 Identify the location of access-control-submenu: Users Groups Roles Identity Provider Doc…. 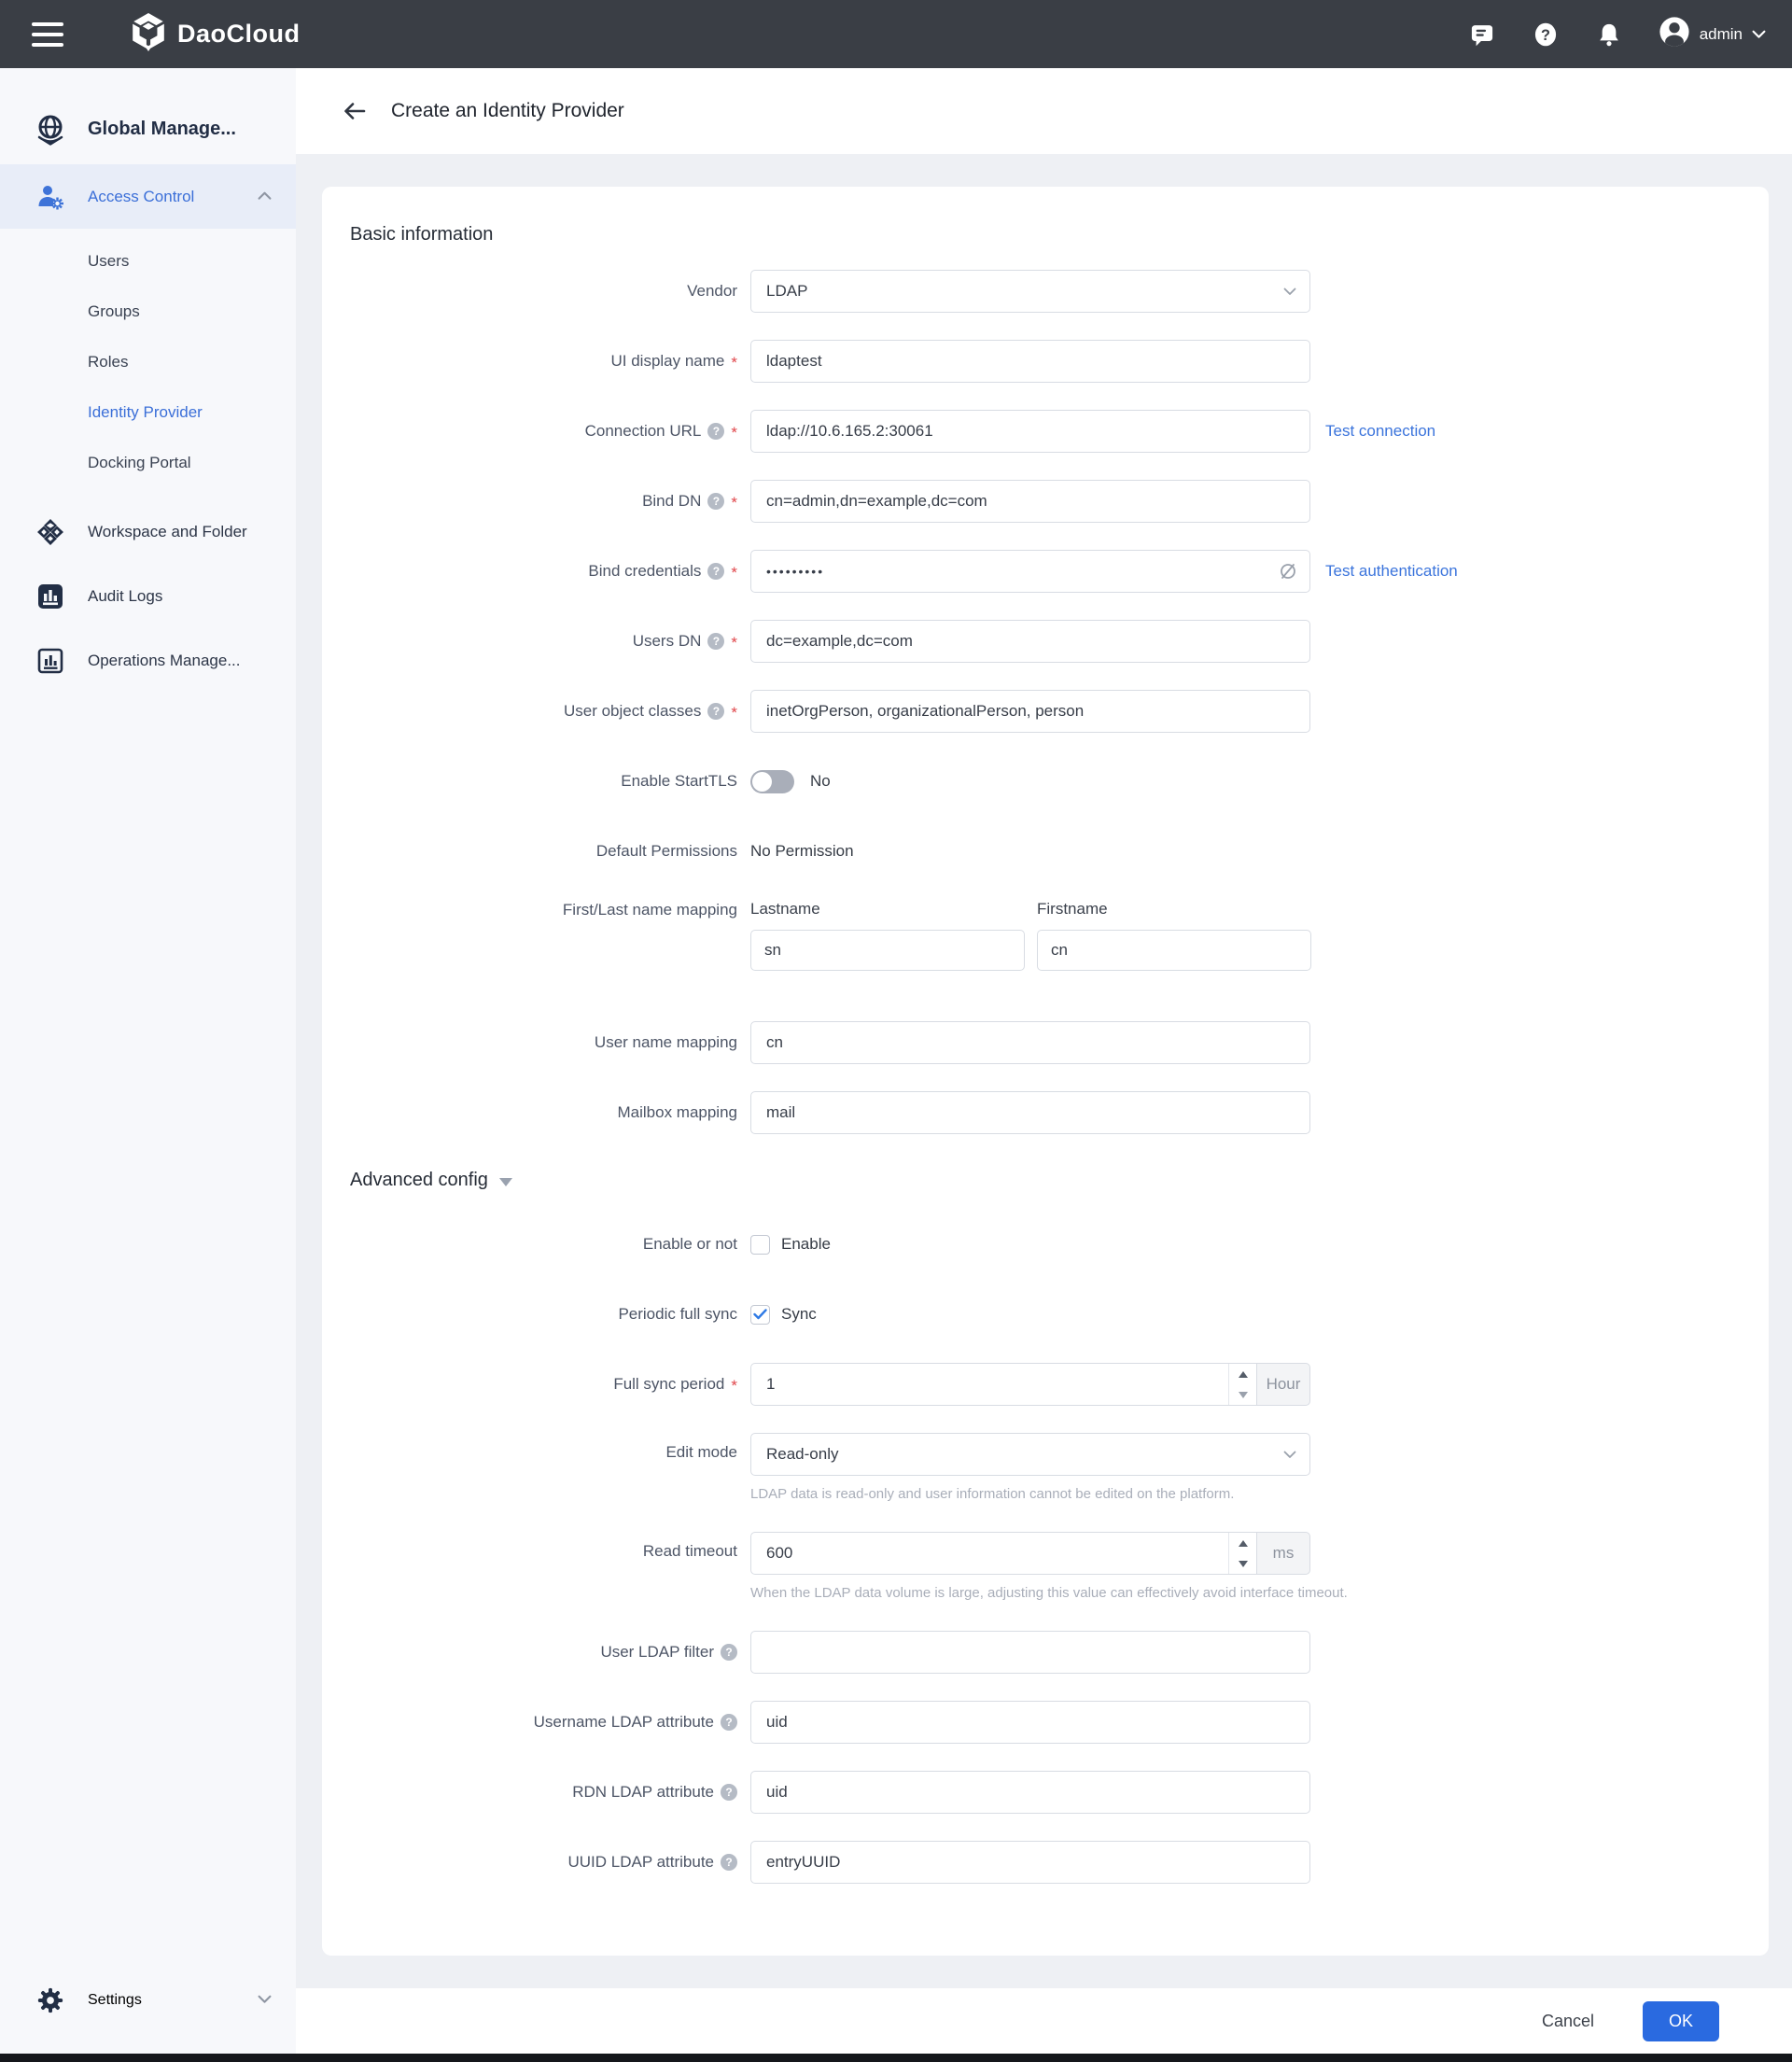
(148, 362).